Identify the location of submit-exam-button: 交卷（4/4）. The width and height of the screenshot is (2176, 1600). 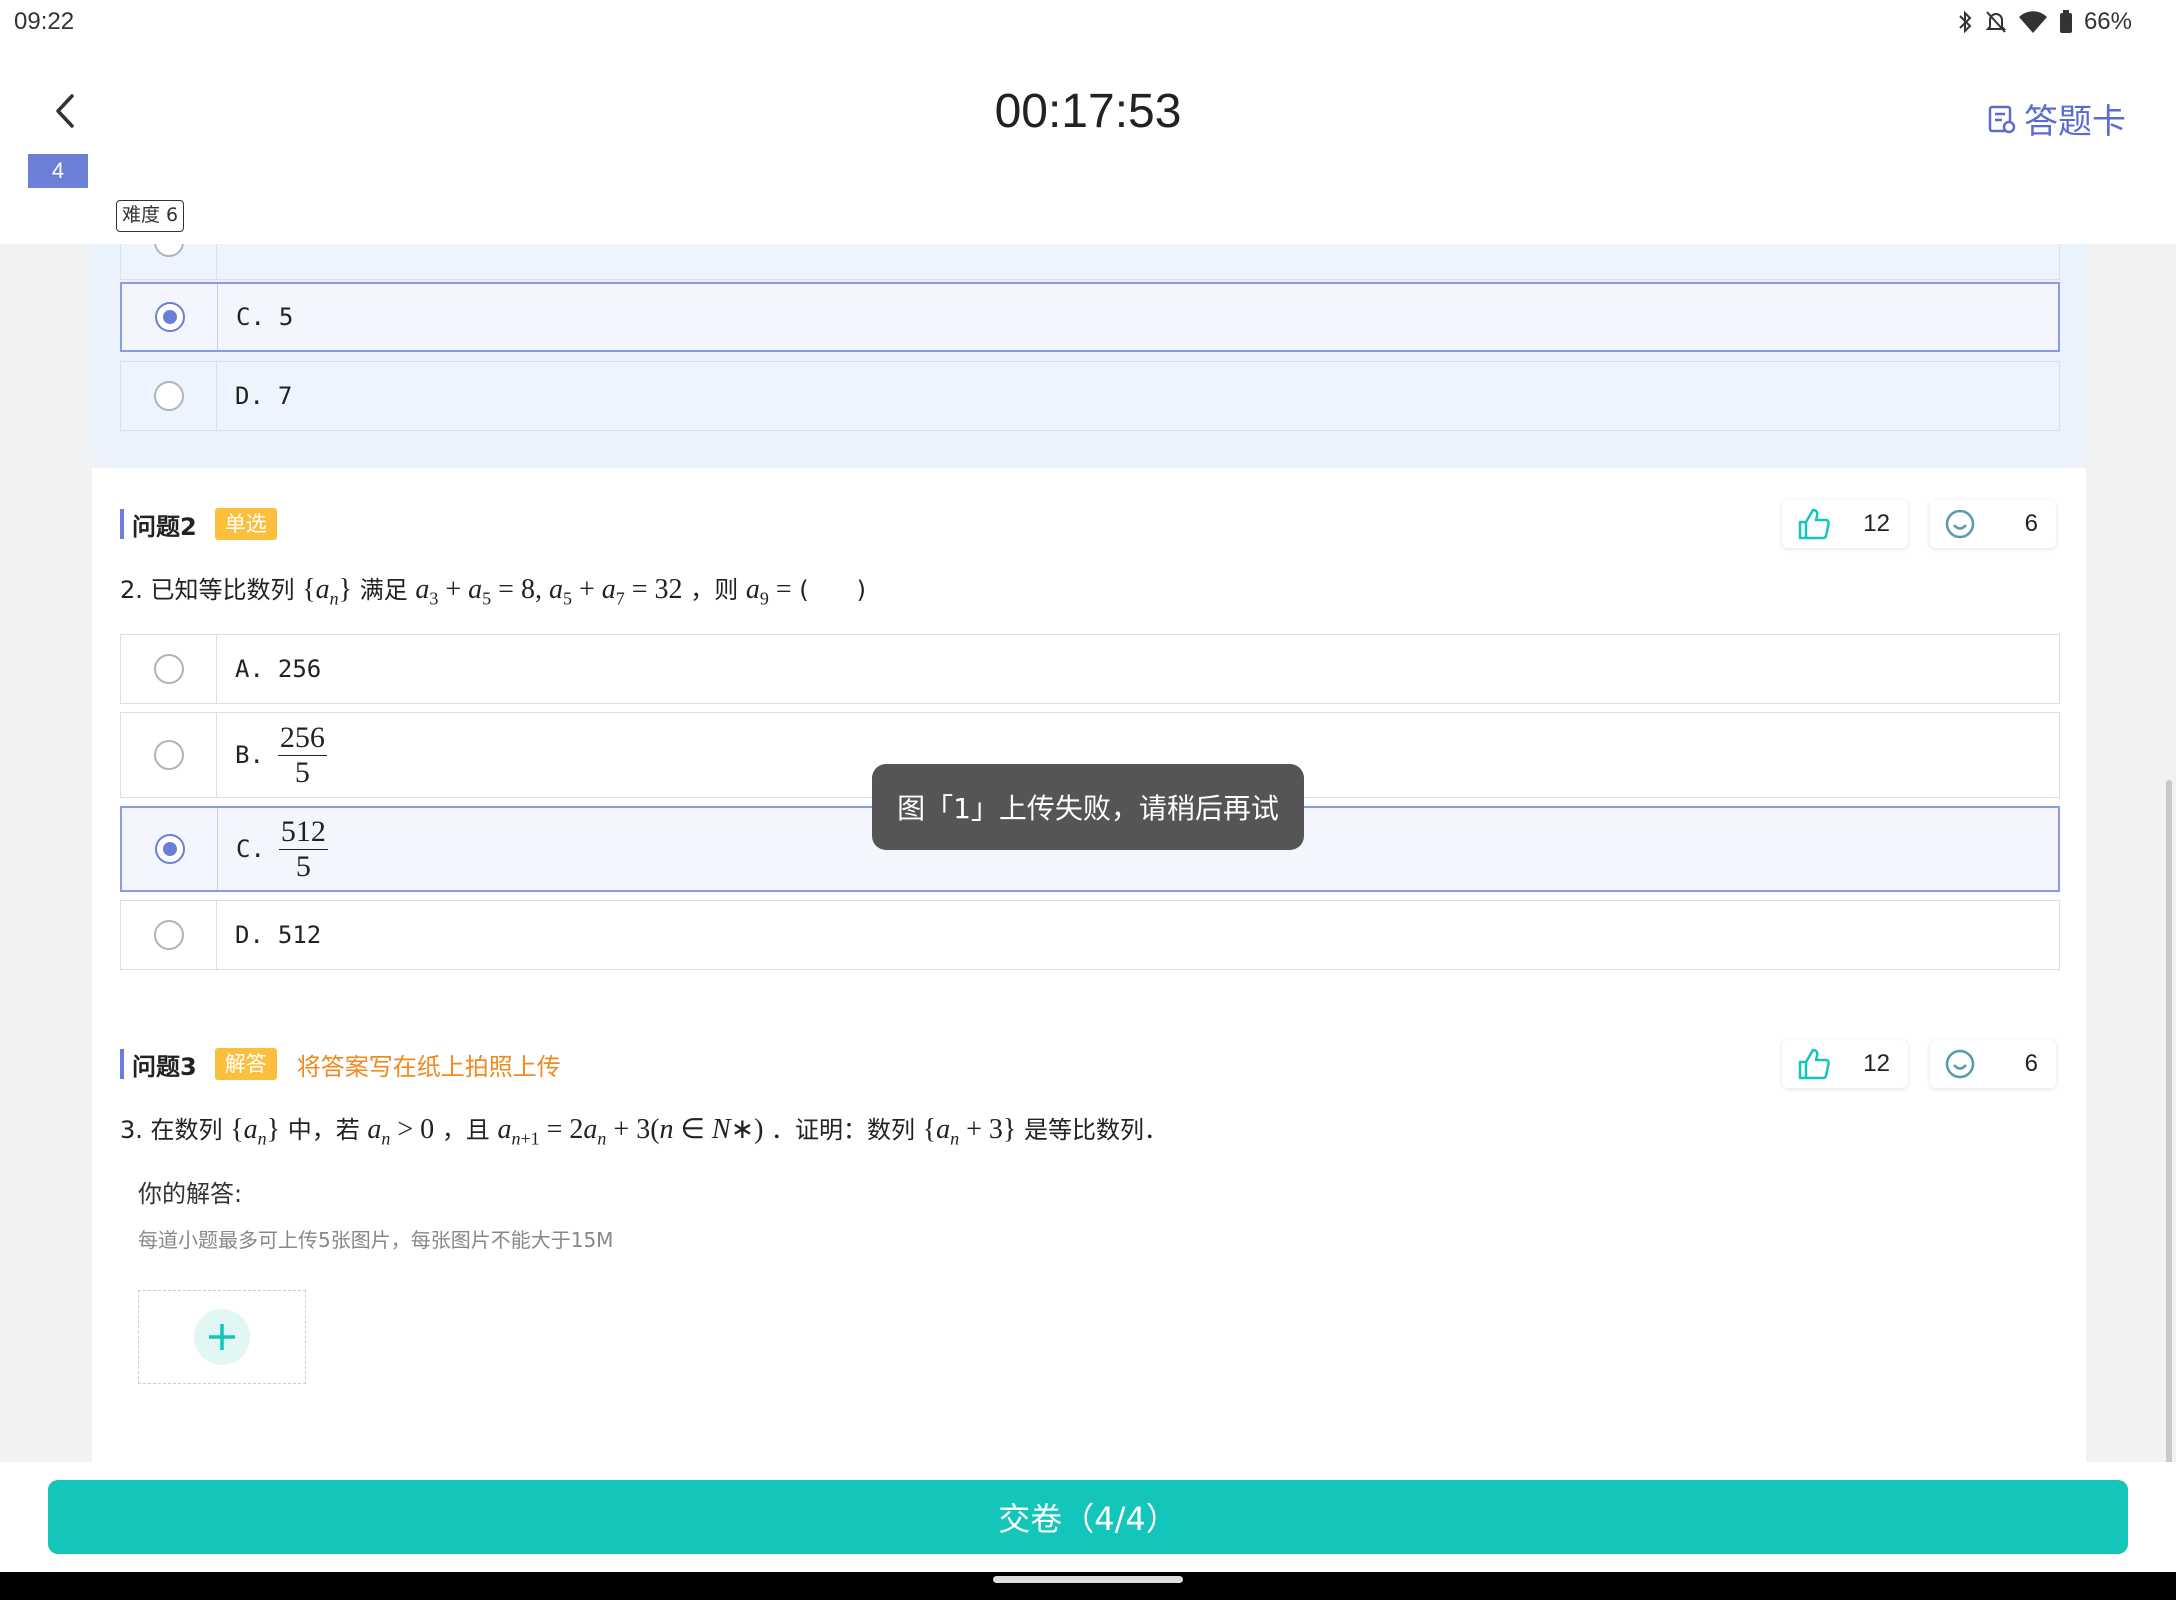
(1088, 1517).